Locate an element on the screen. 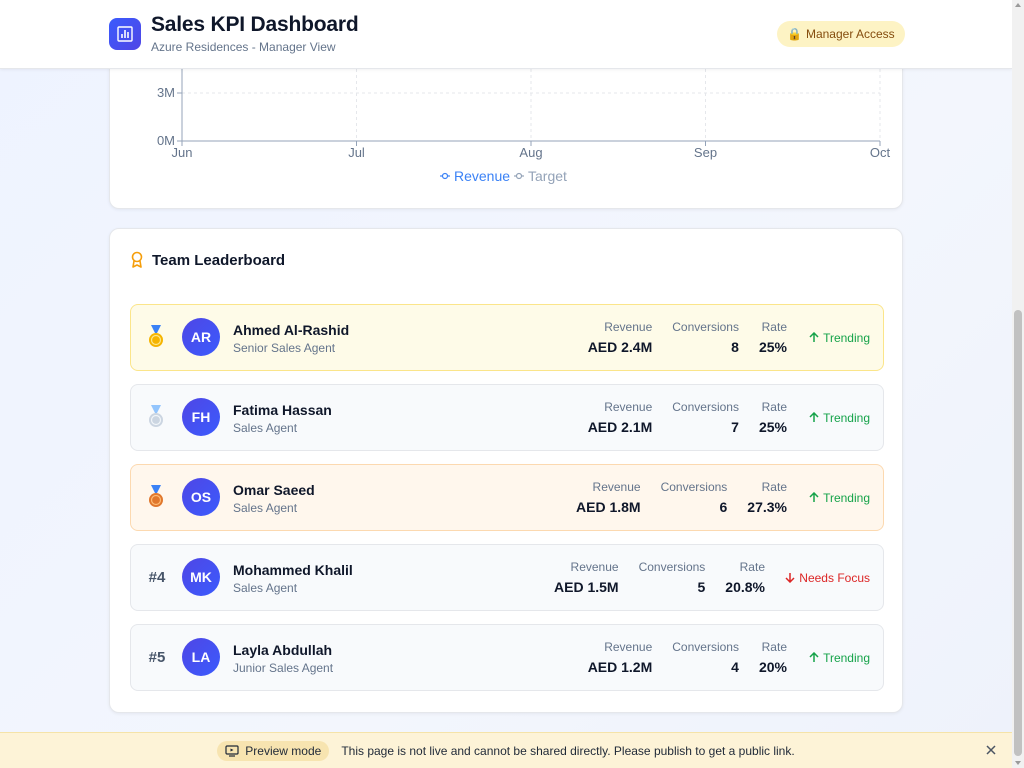 This screenshot has width=1024, height=768. lock-icon: 🔒 is located at coordinates (794, 34).